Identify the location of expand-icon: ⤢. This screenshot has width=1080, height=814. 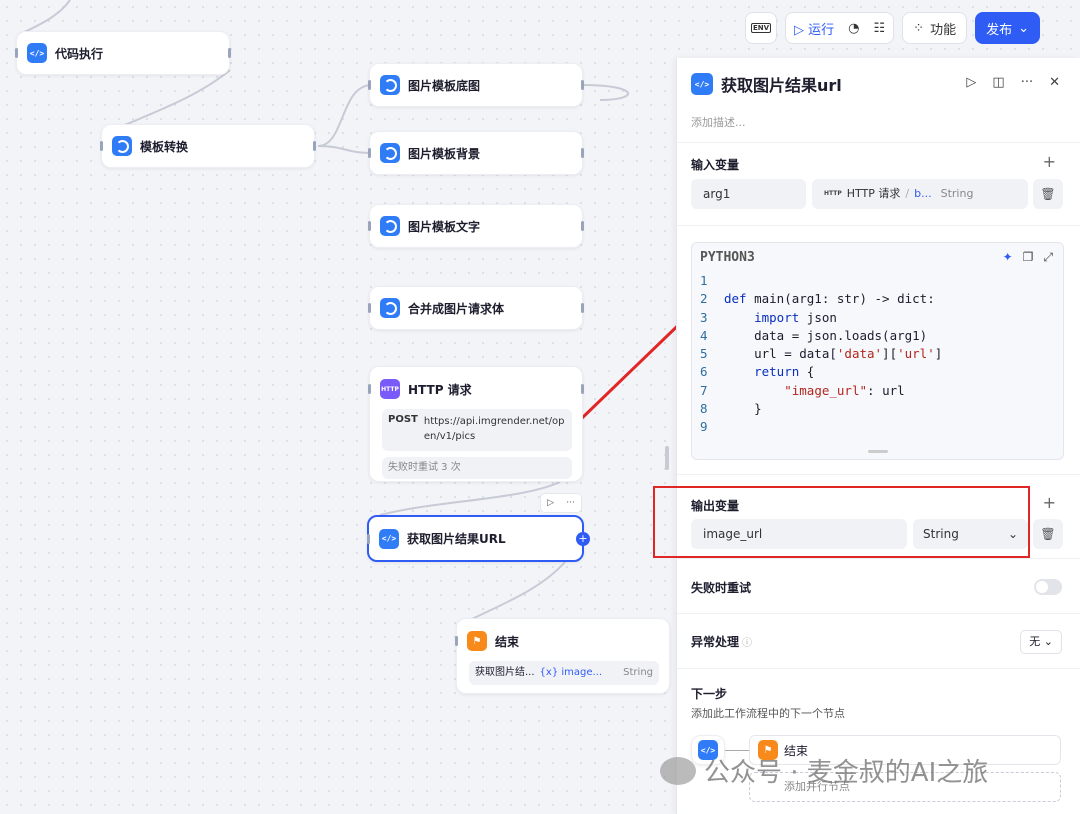
(1048, 257).